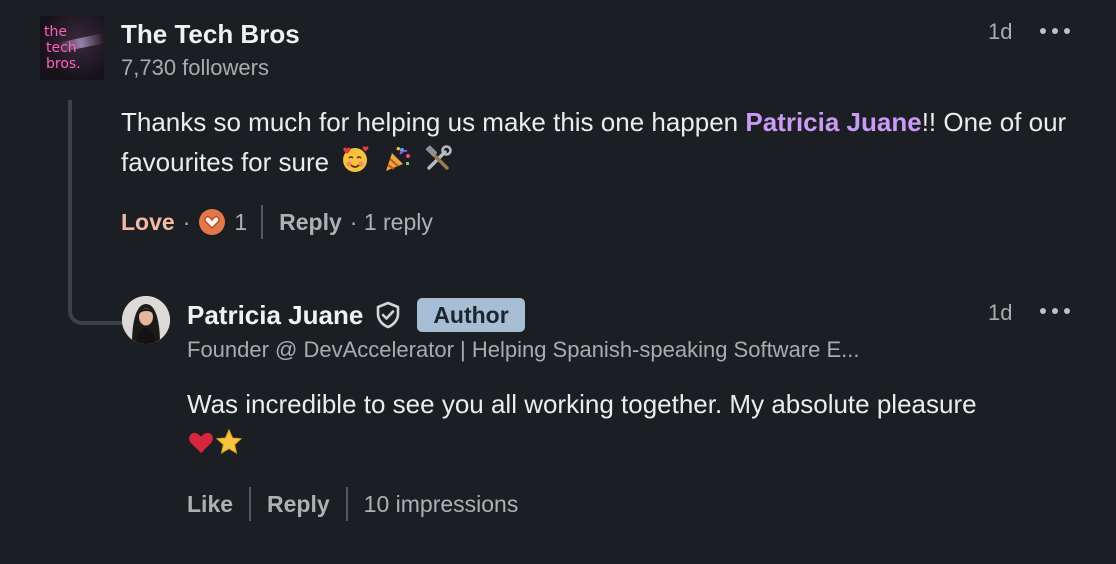  I want to click on reply-more-options-icon, so click(1055, 311).